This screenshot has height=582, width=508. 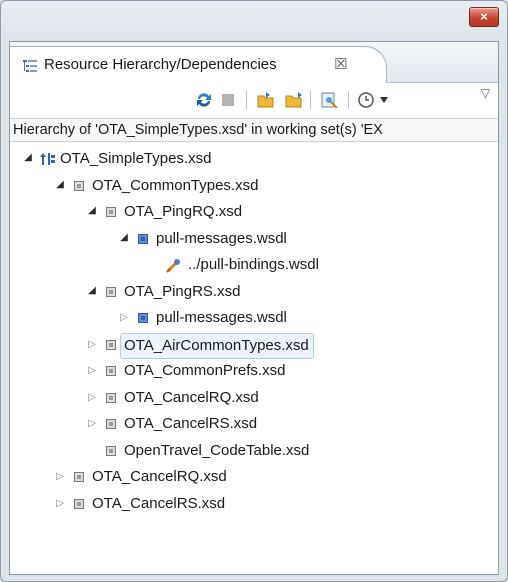 I want to click on tab-title: Resource Hierarchy/Dependencies, so click(x=160, y=64).